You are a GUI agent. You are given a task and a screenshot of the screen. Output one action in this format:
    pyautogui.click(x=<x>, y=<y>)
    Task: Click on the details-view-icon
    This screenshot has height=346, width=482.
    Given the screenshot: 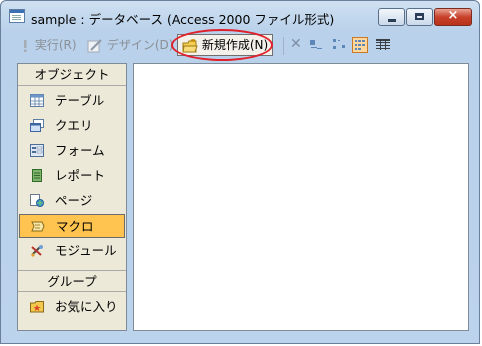 What is the action you would take?
    pyautogui.click(x=383, y=44)
    